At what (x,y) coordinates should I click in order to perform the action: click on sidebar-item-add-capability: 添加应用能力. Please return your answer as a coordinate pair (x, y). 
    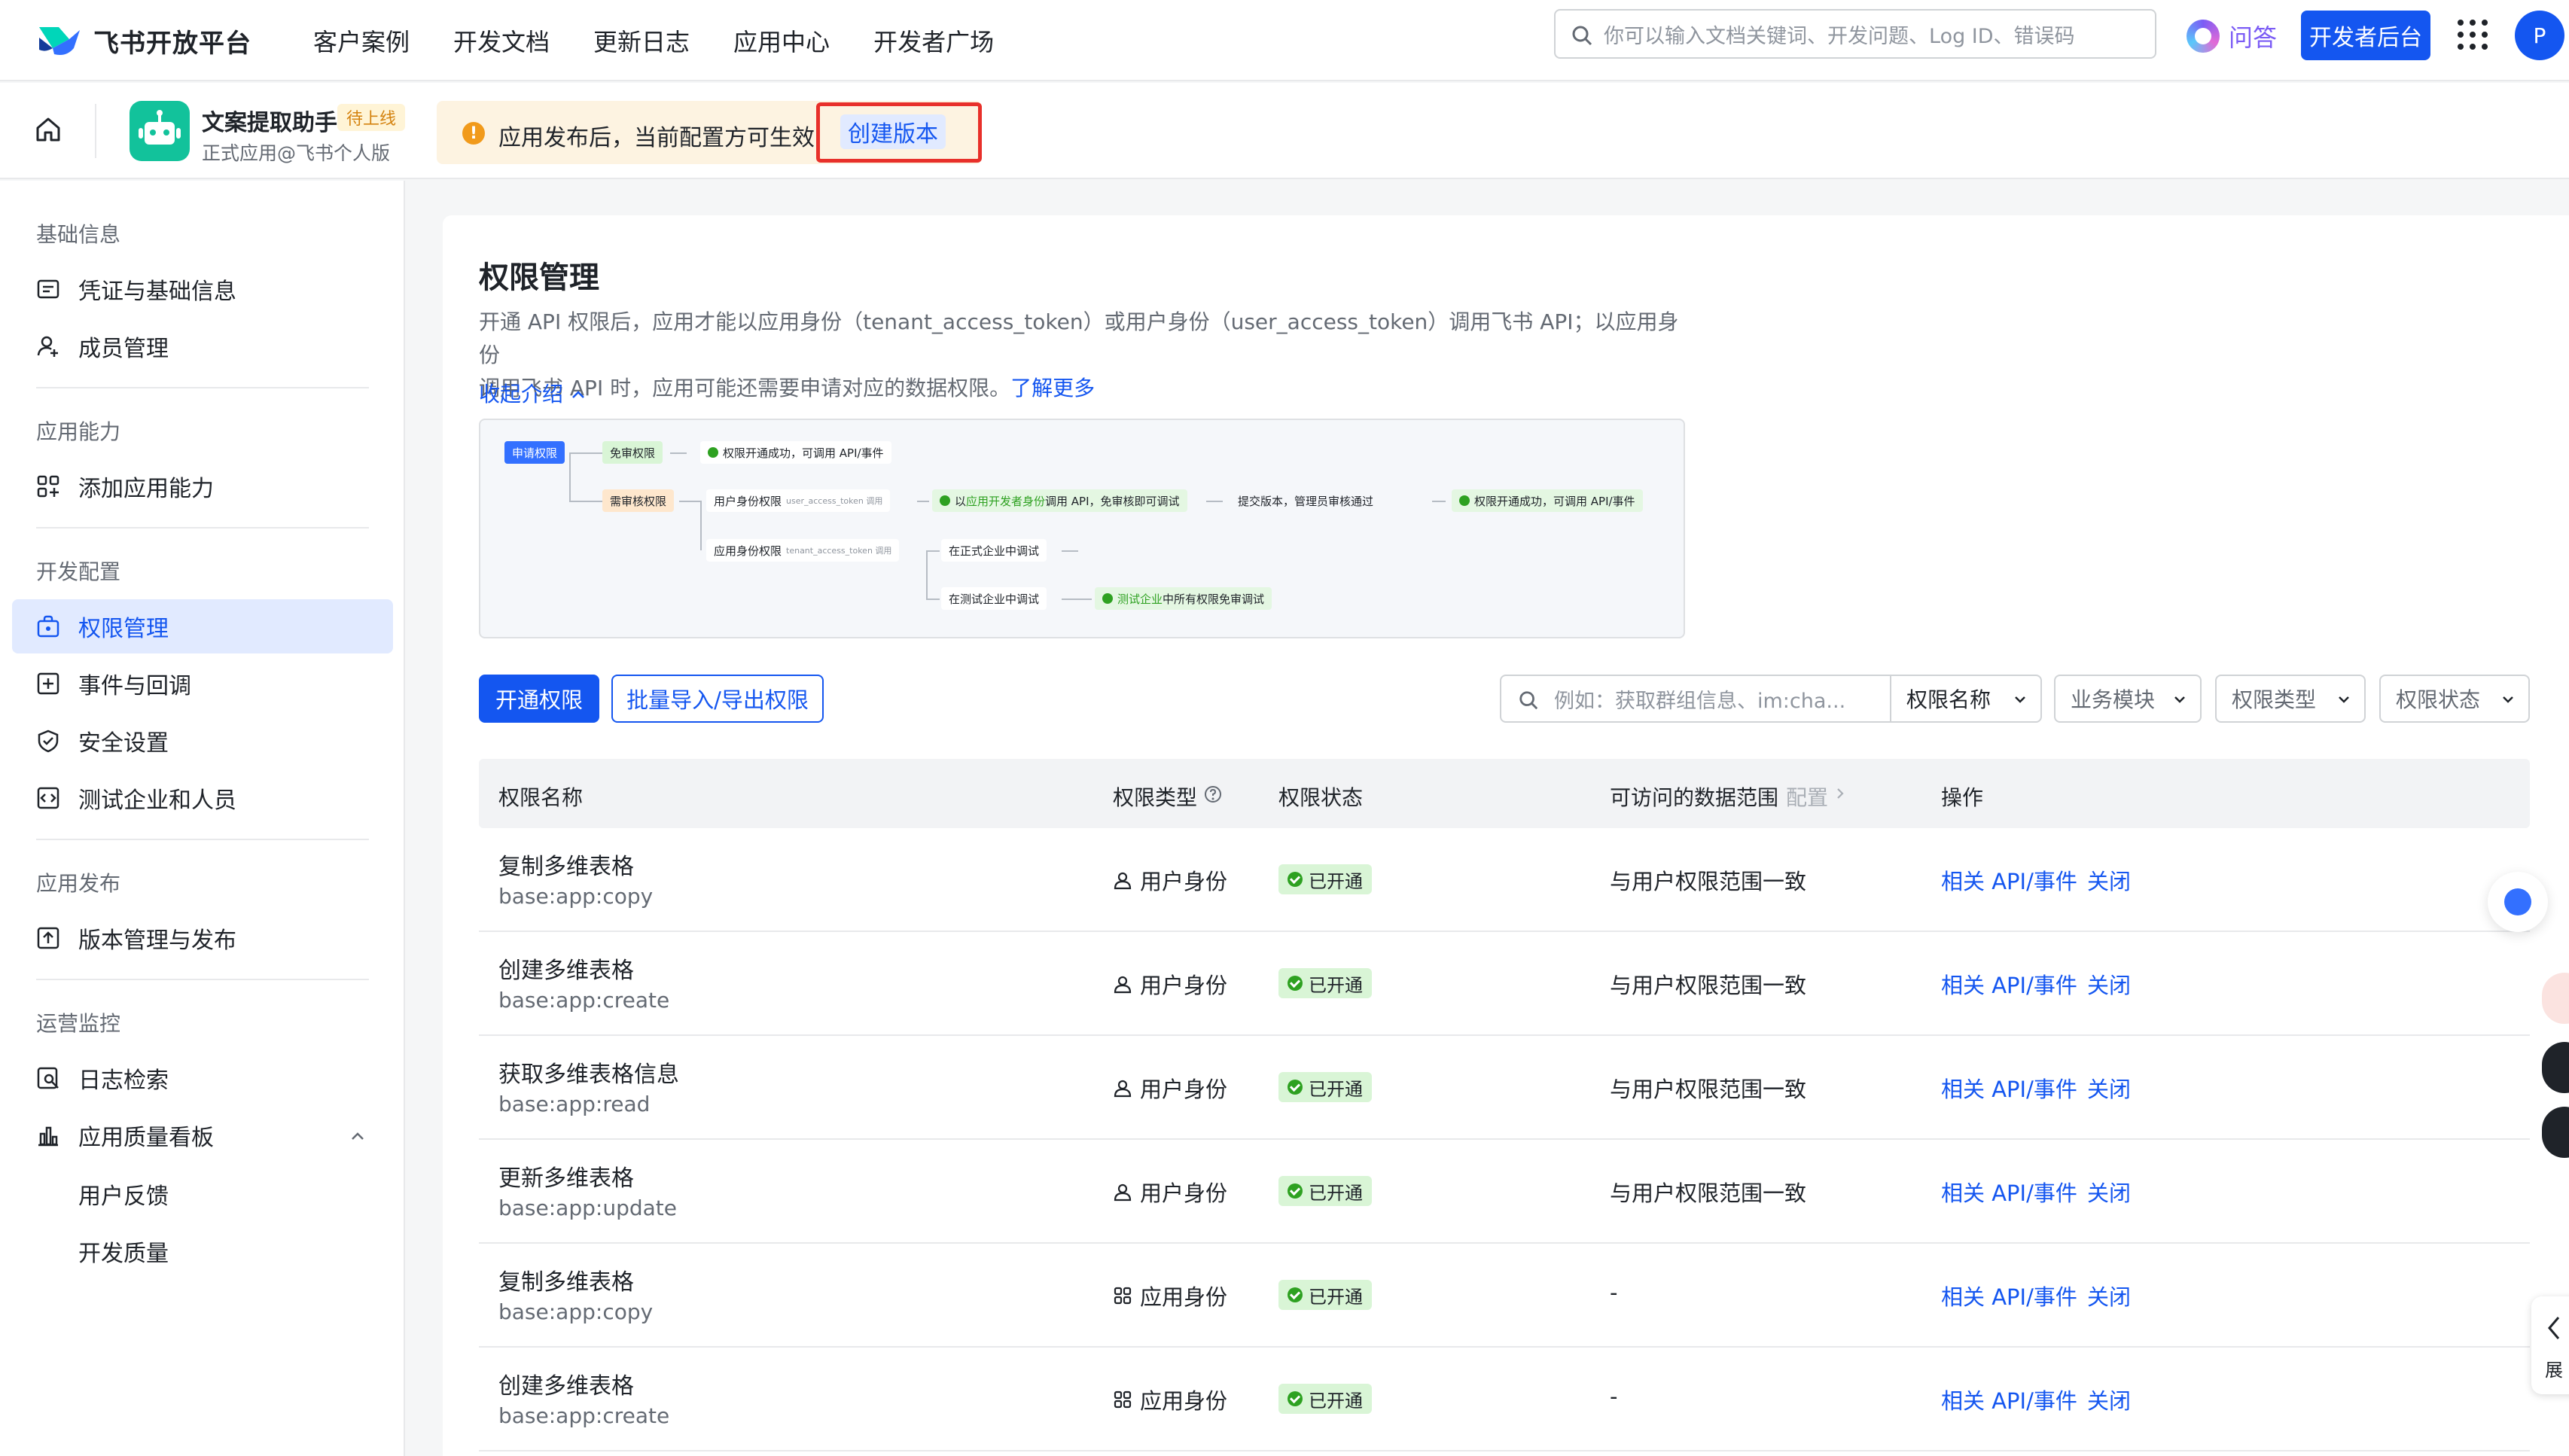
    Looking at the image, I should click on (202, 486).